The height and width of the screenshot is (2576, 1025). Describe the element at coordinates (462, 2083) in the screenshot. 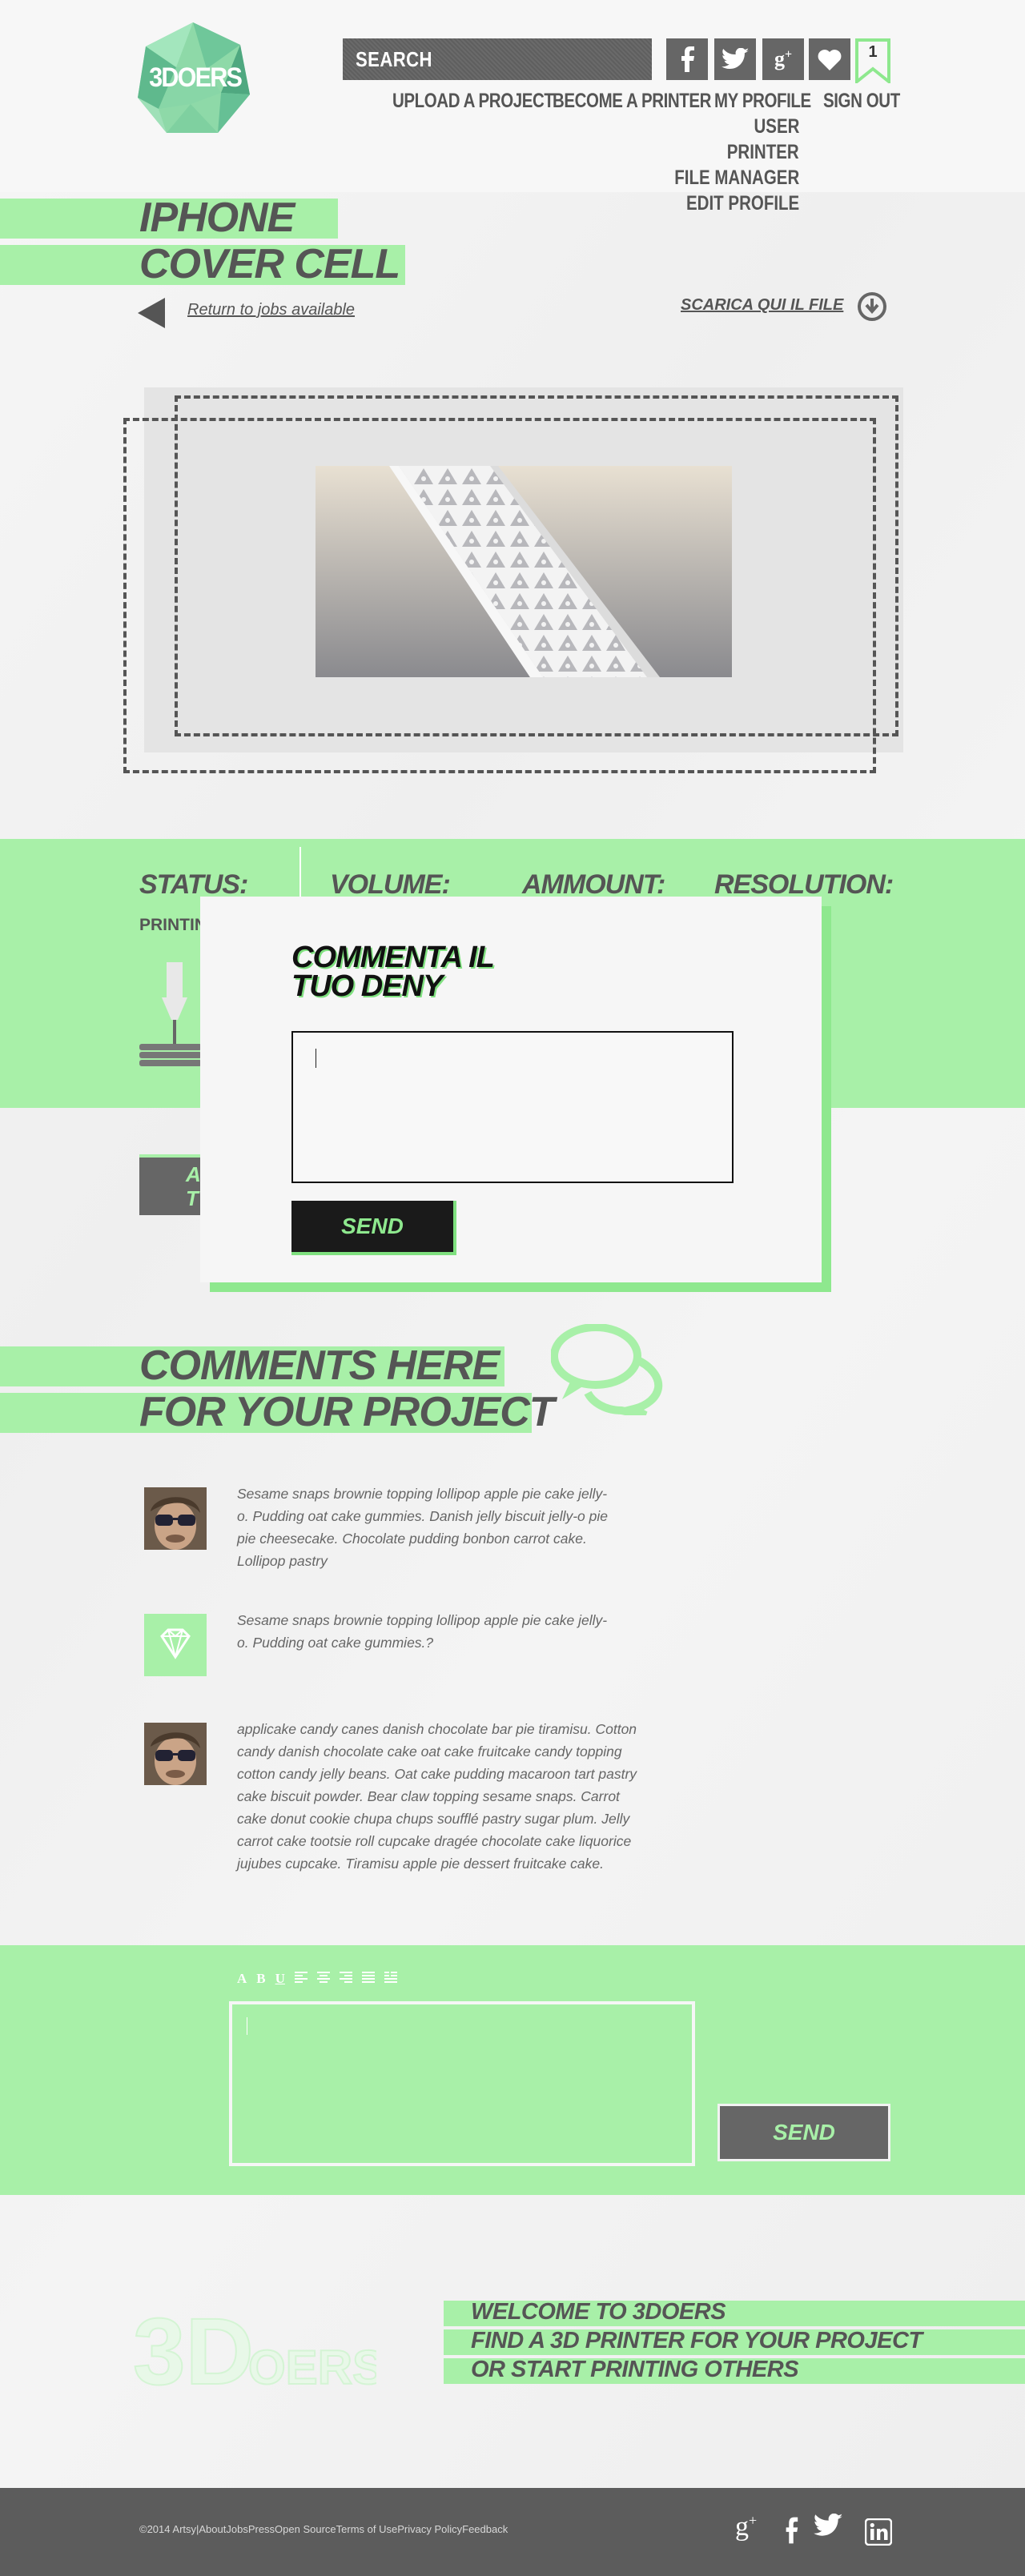

I see `comment-editor-textarea` at that location.